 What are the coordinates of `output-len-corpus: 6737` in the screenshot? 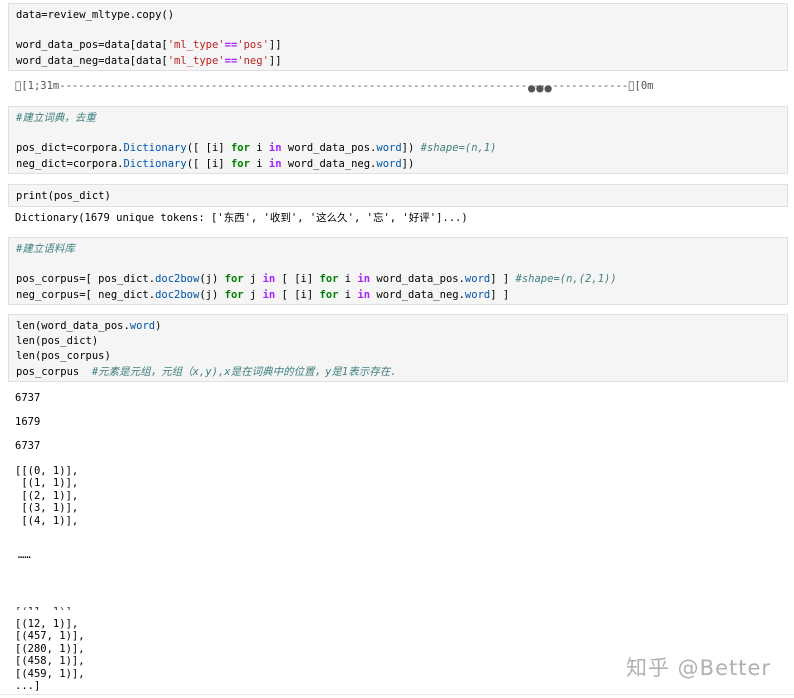 It's located at (28, 446).